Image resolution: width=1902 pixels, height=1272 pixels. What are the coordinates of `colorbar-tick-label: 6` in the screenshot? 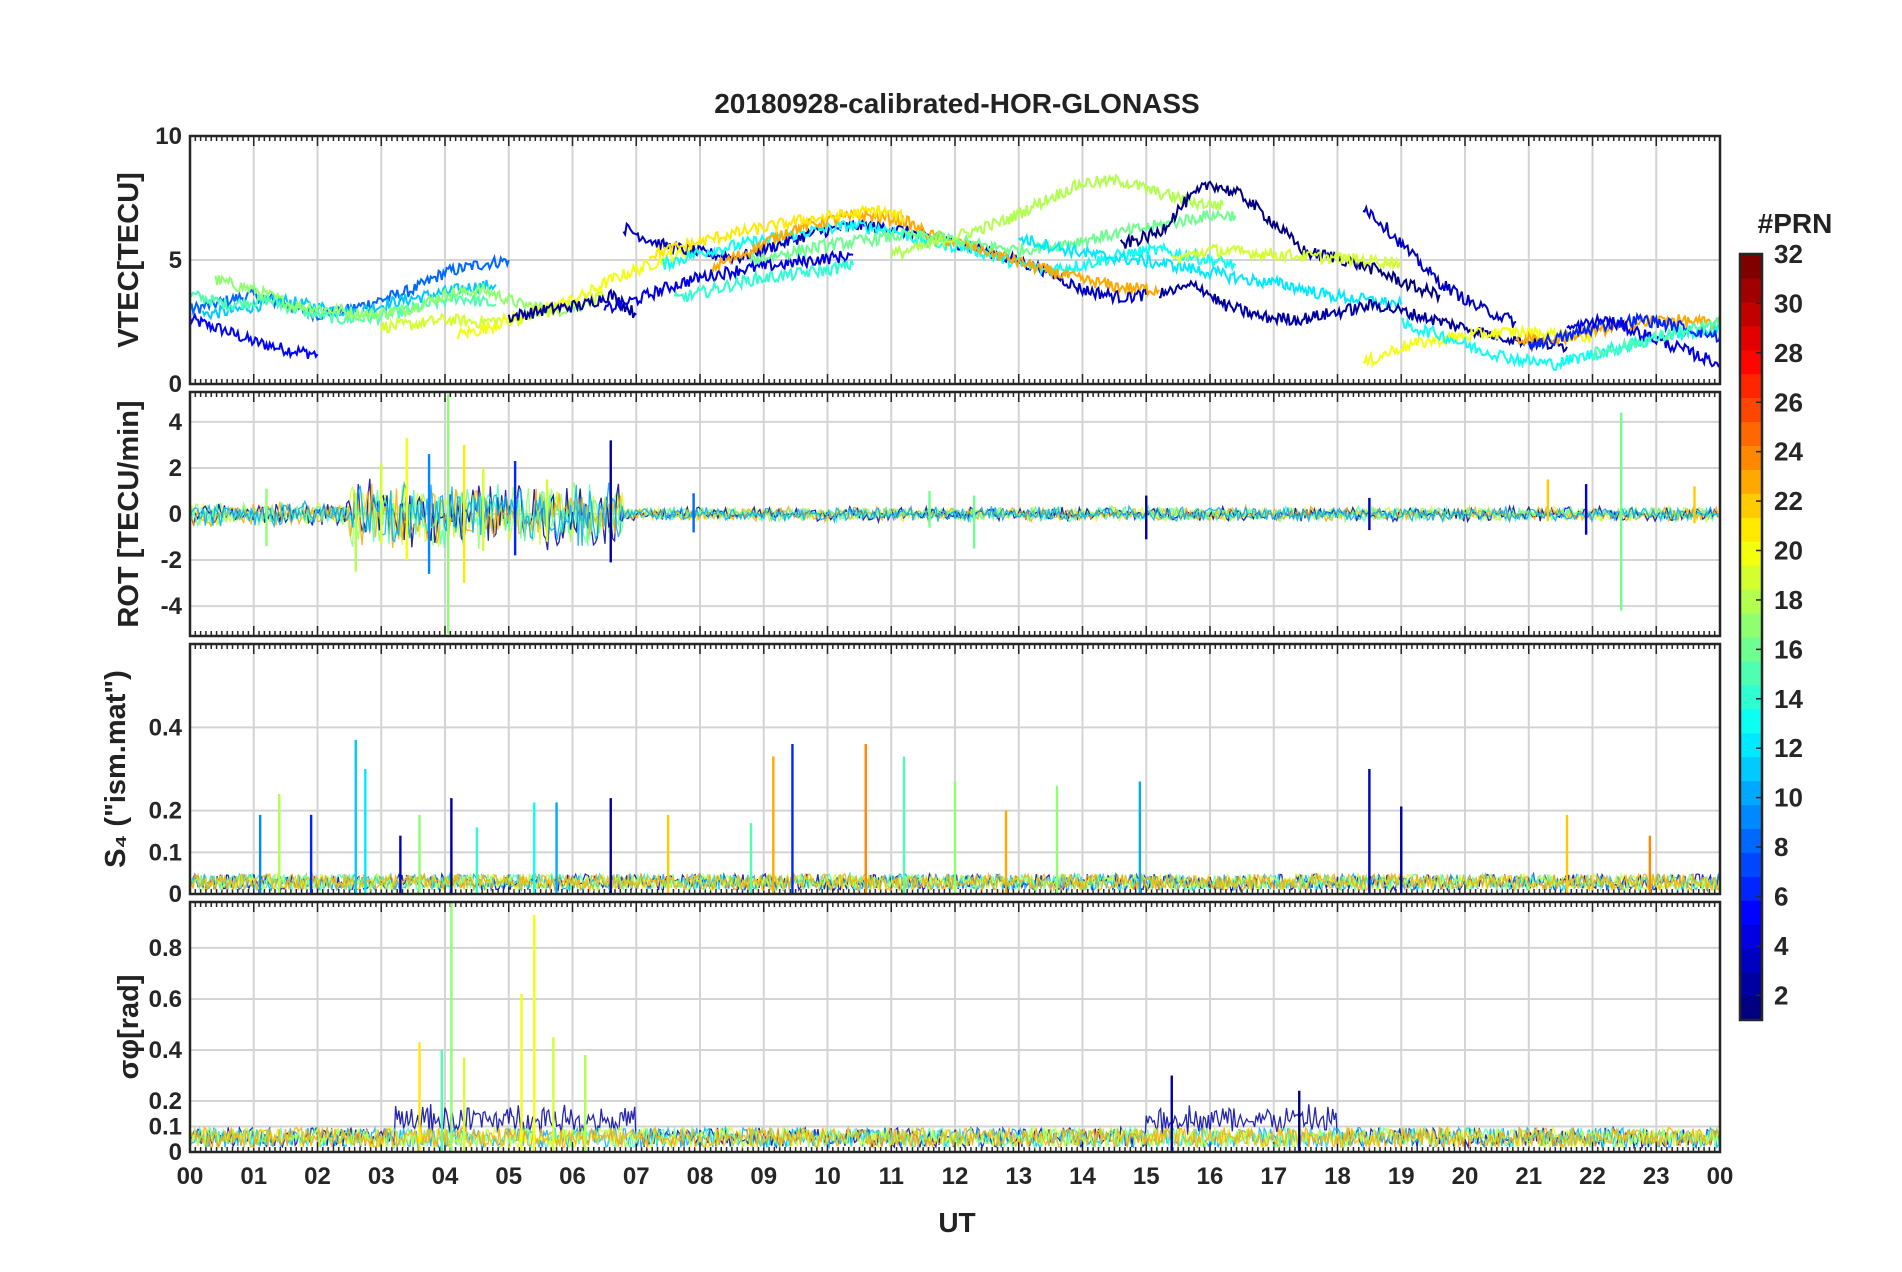 It's located at (1781, 896).